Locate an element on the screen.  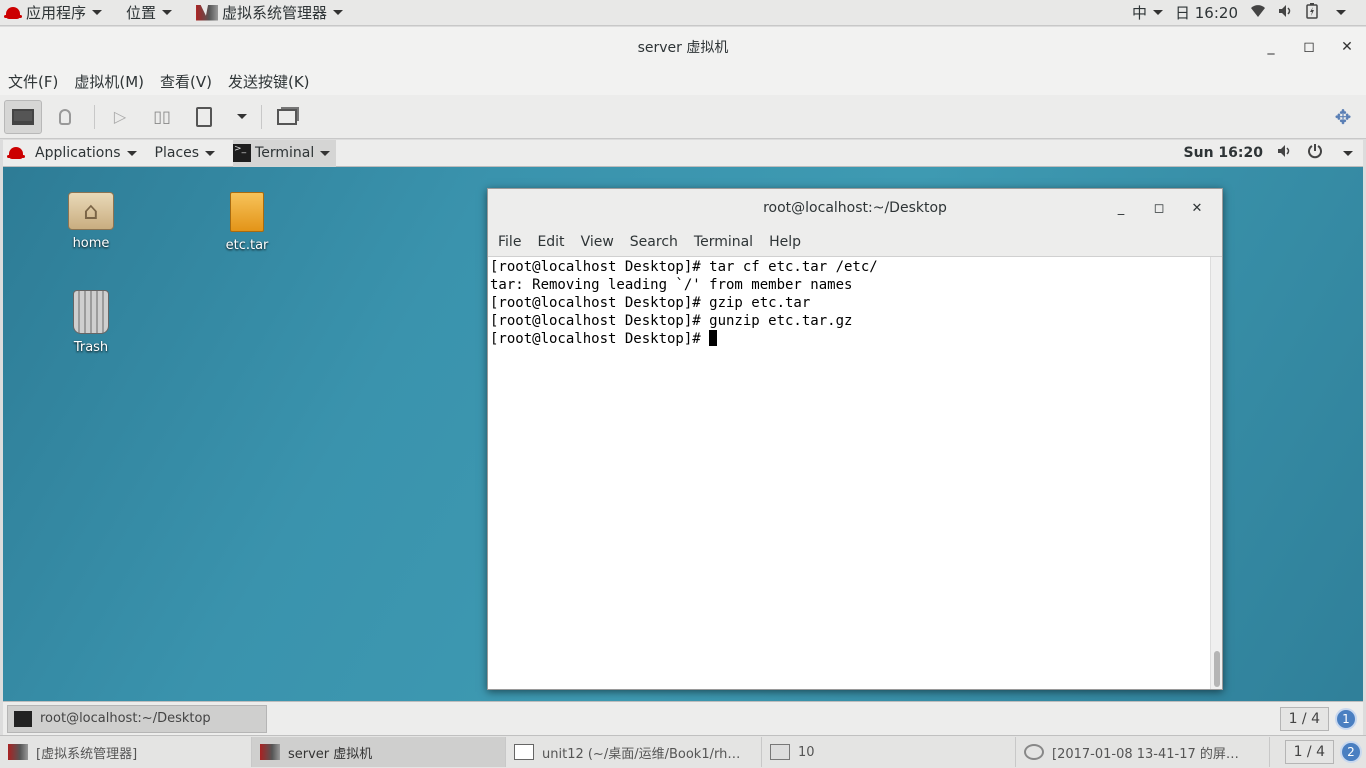
shutdown-menu-button is located at coordinates (239, 117).